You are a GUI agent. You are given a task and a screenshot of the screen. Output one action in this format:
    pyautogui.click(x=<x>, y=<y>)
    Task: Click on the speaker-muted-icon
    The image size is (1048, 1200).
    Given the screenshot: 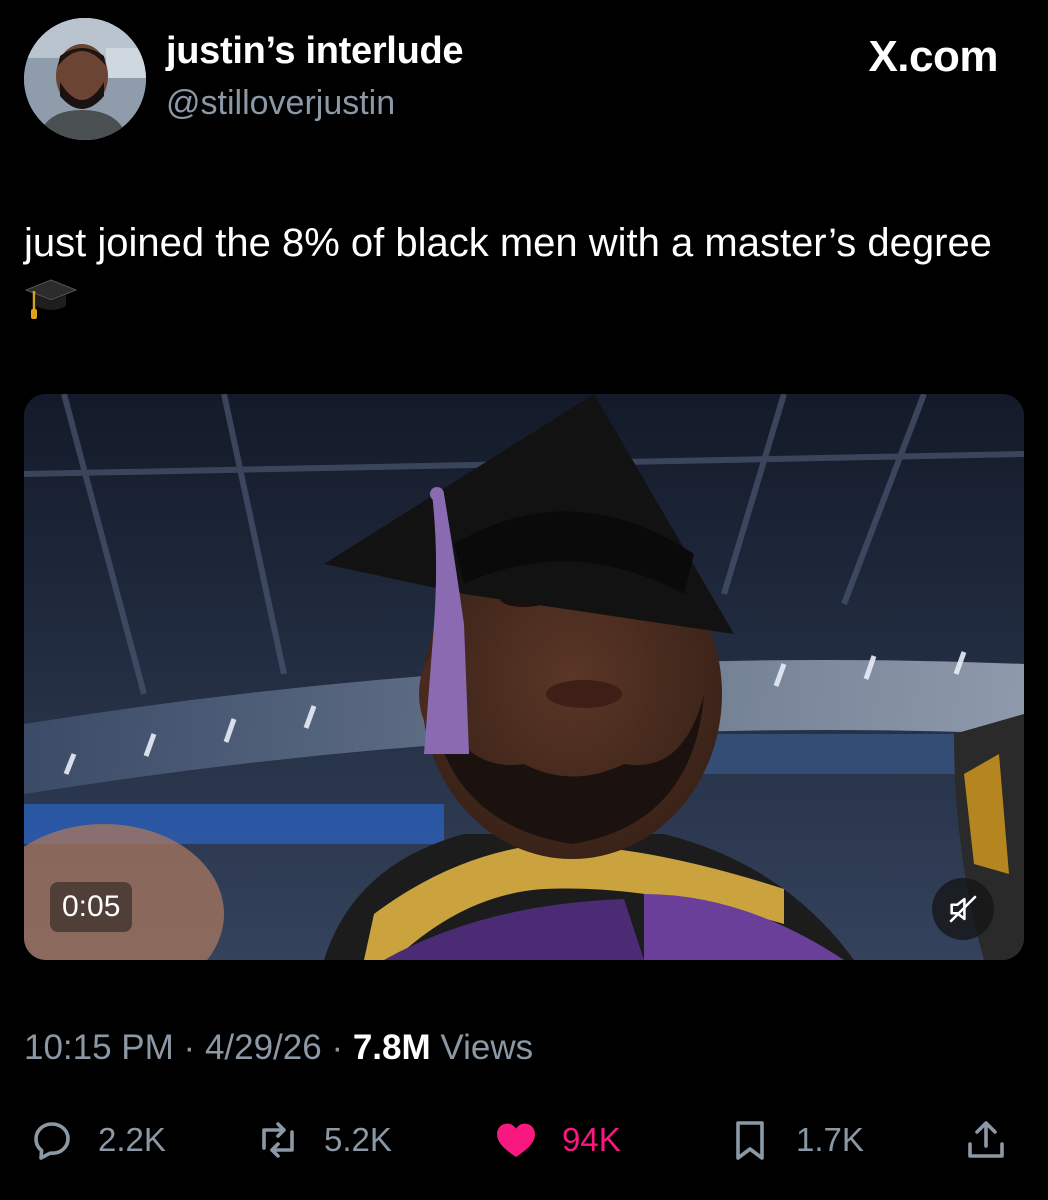 What is the action you would take?
    pyautogui.click(x=963, y=909)
    